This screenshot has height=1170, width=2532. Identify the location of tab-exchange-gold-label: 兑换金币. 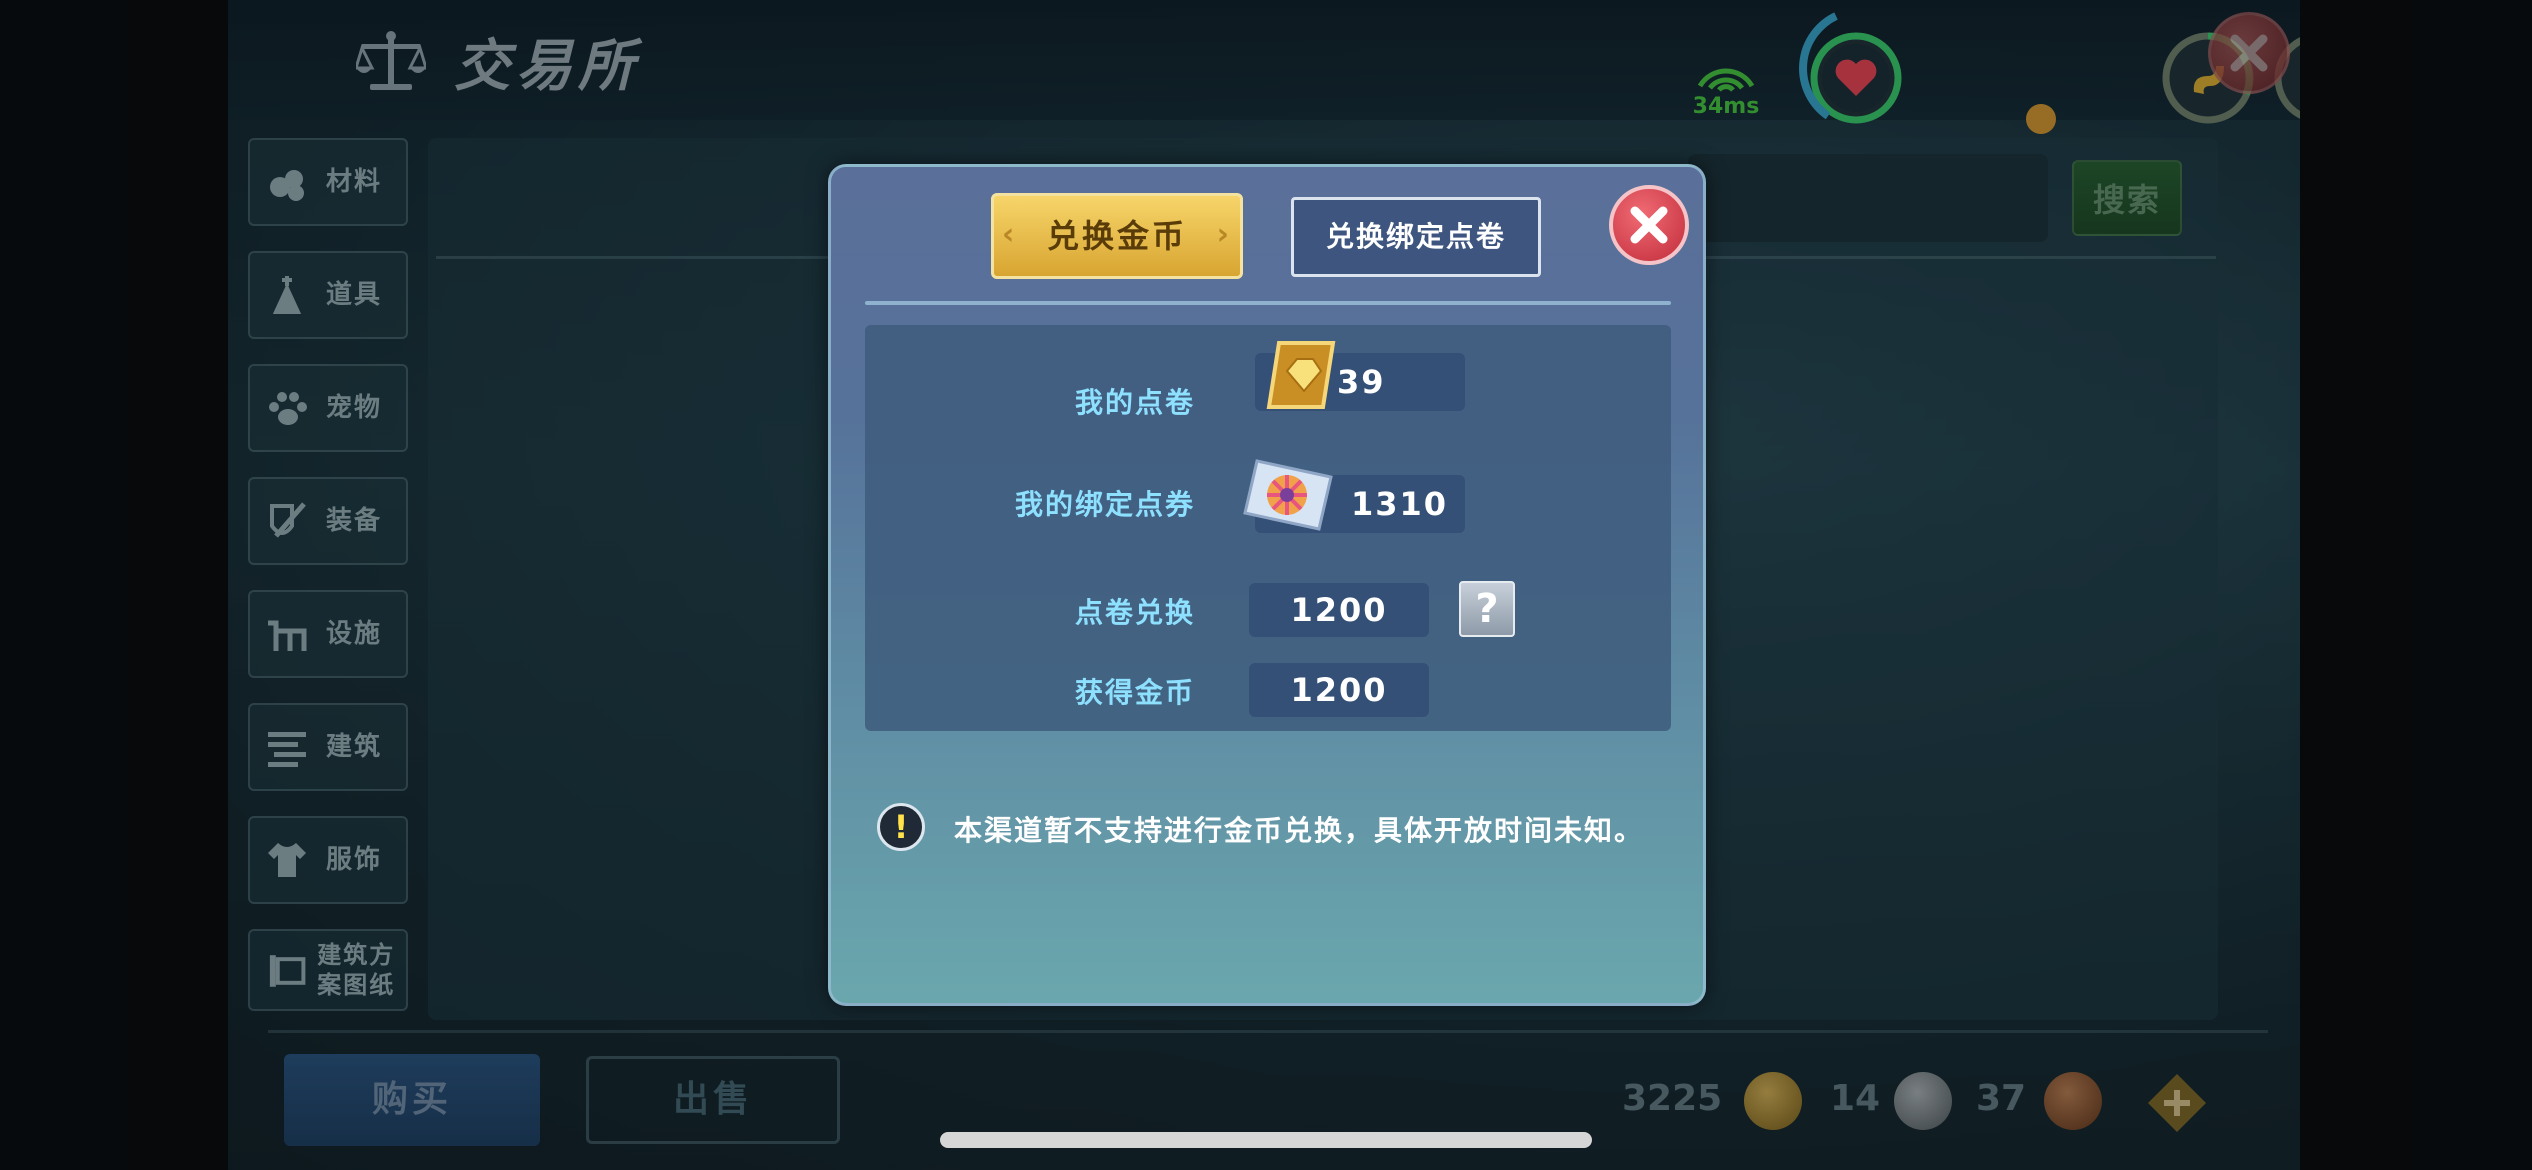
(1116, 236).